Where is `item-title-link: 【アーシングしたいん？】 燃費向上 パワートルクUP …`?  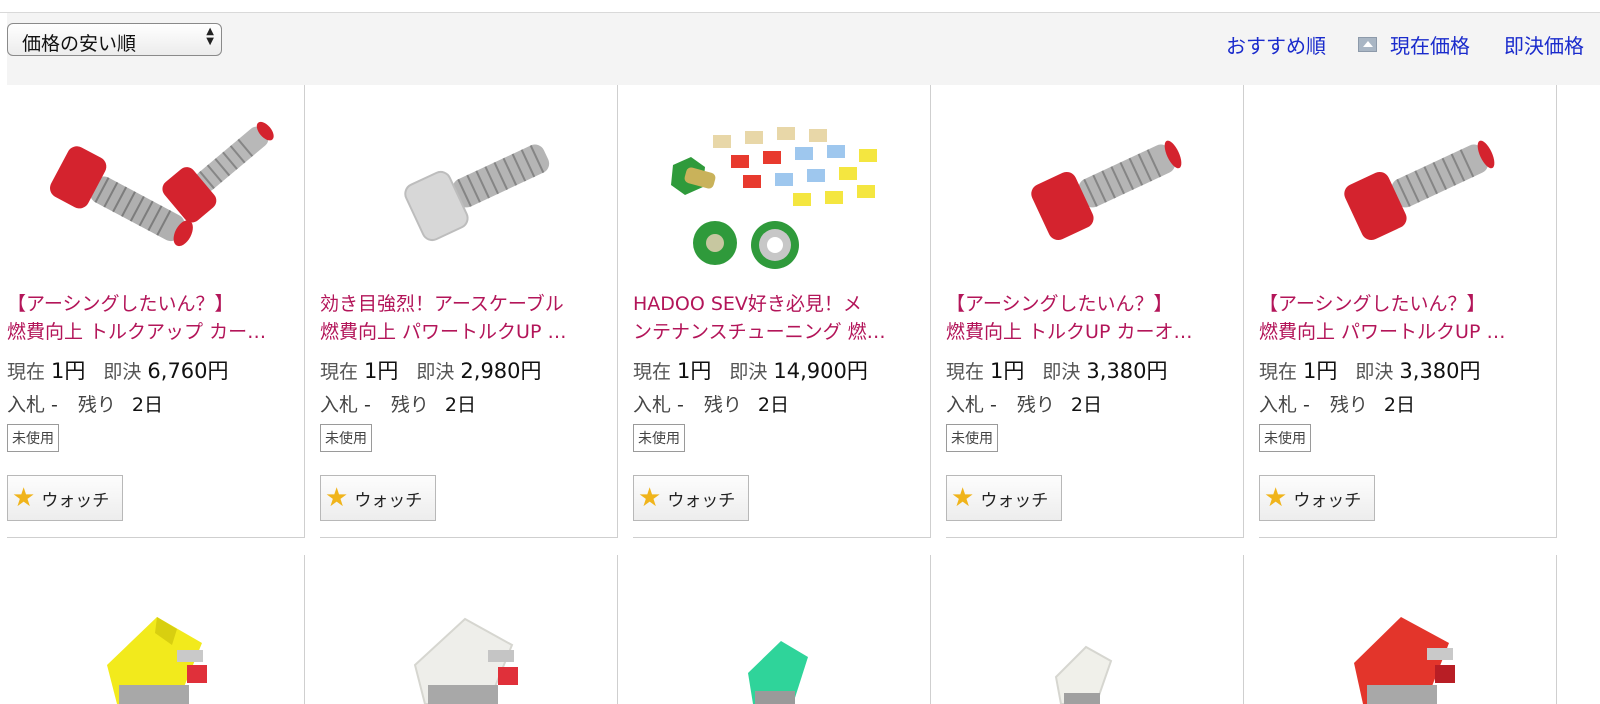
item-title-link: 【アーシングしたいん？】 燃費向上 パワートルクUP … is located at coordinates (1404, 318).